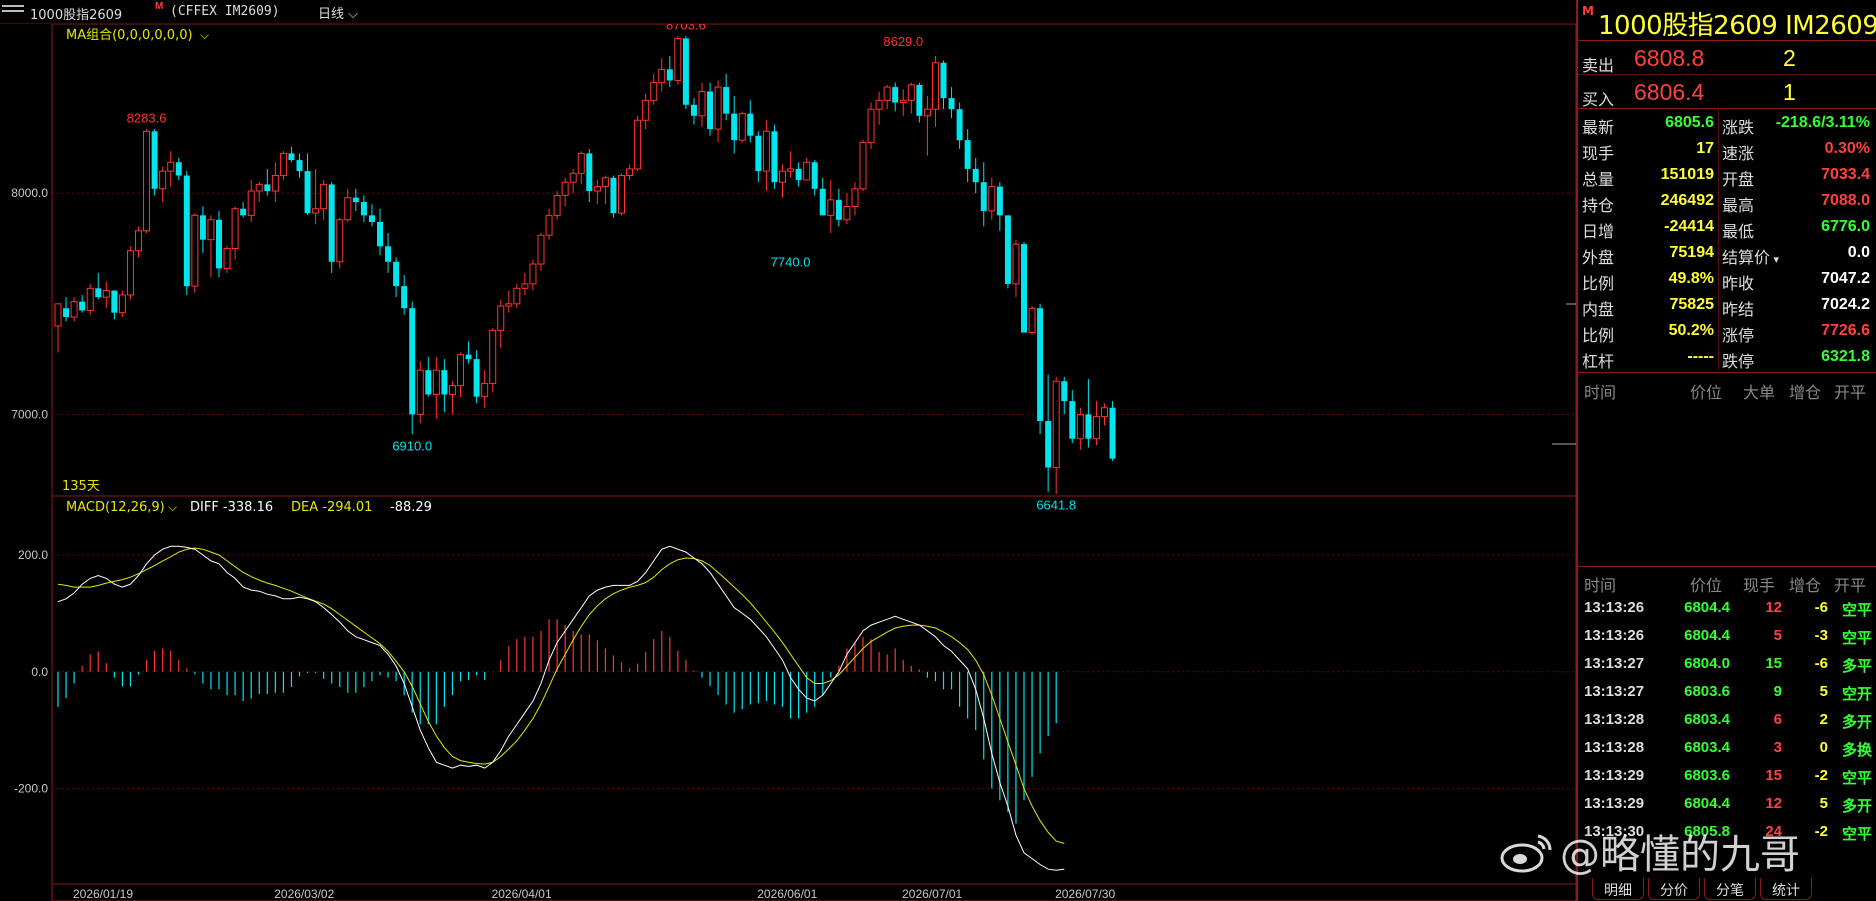 The image size is (1876, 901). Describe the element at coordinates (1727, 608) in the screenshot. I see `trade-row: 13:13:26 6804.4 12 -6 空平` at that location.